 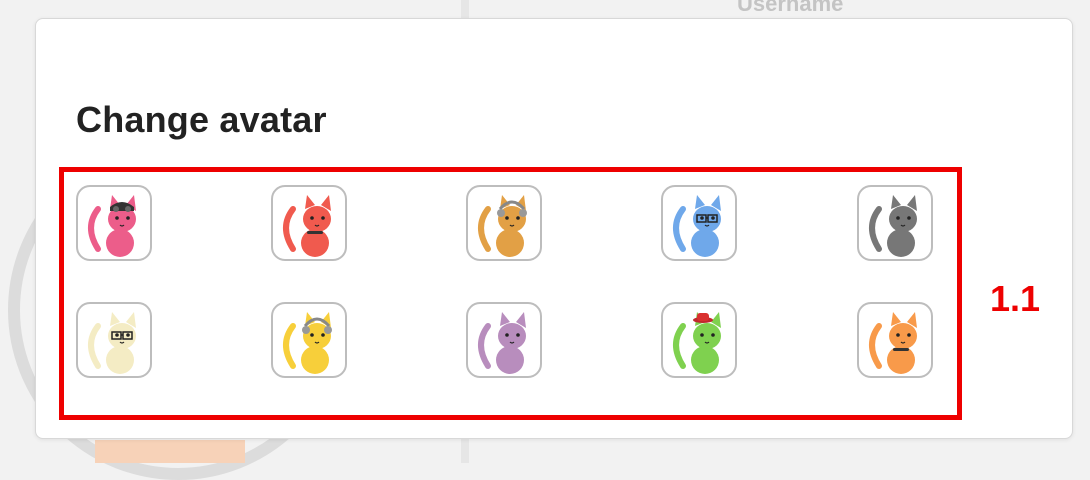 What do you see at coordinates (1015, 298) in the screenshot?
I see `annotation-label: 1.1` at bounding box center [1015, 298].